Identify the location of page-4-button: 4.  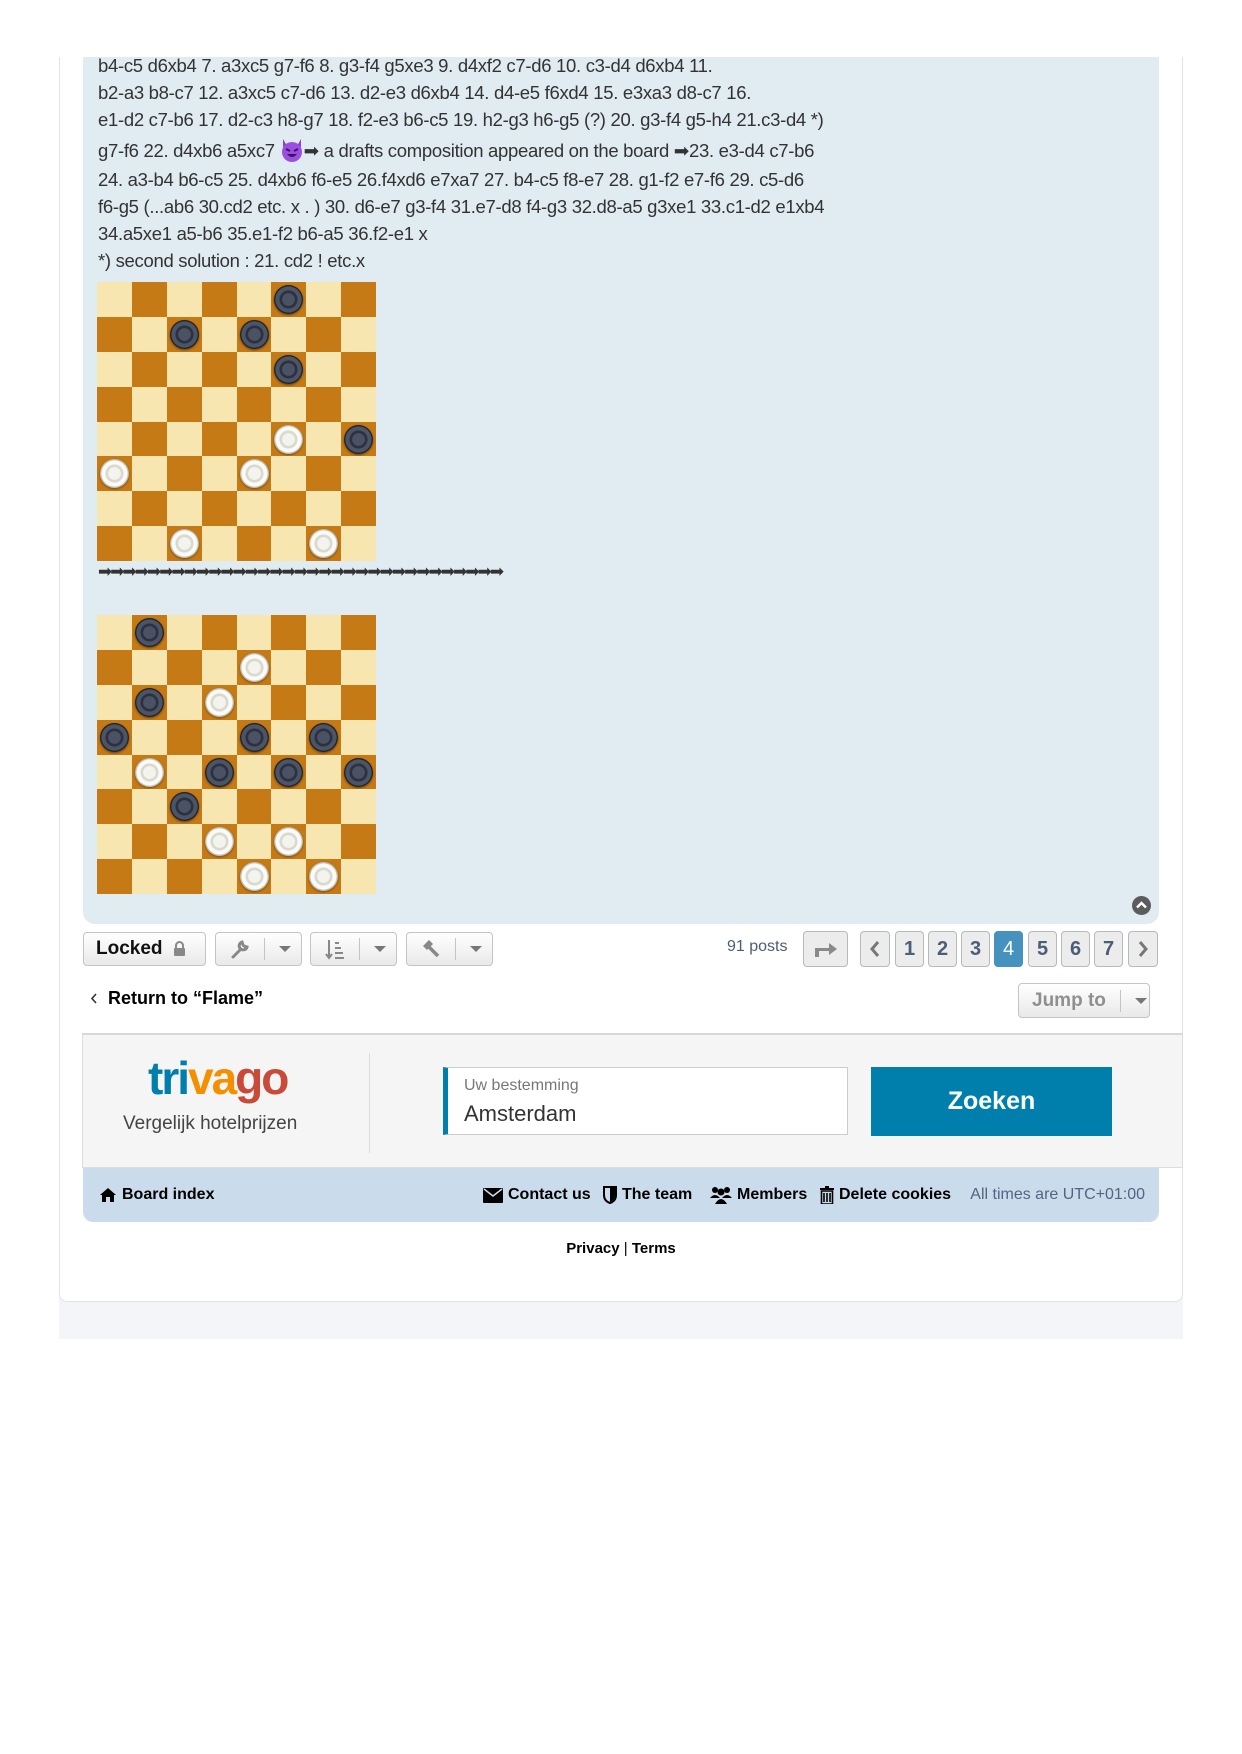
(1008, 949).